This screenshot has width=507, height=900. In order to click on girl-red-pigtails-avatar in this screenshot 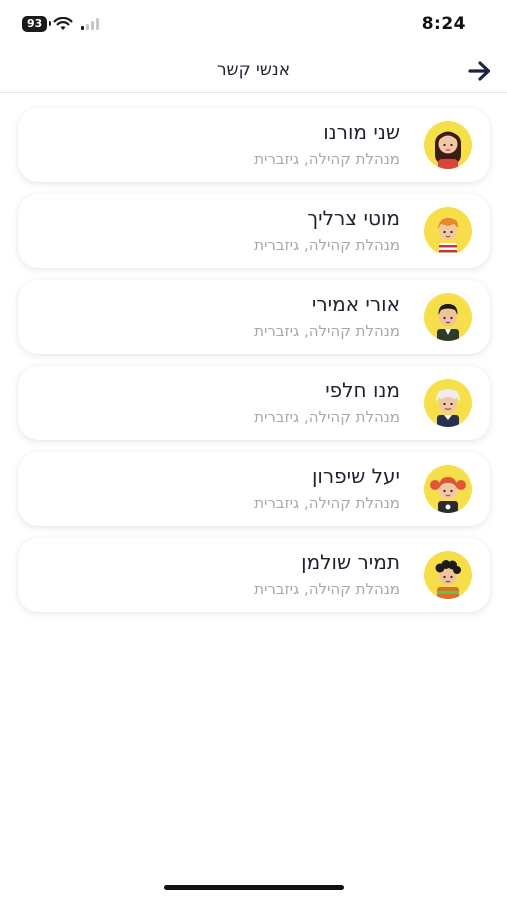, I will do `click(448, 489)`.